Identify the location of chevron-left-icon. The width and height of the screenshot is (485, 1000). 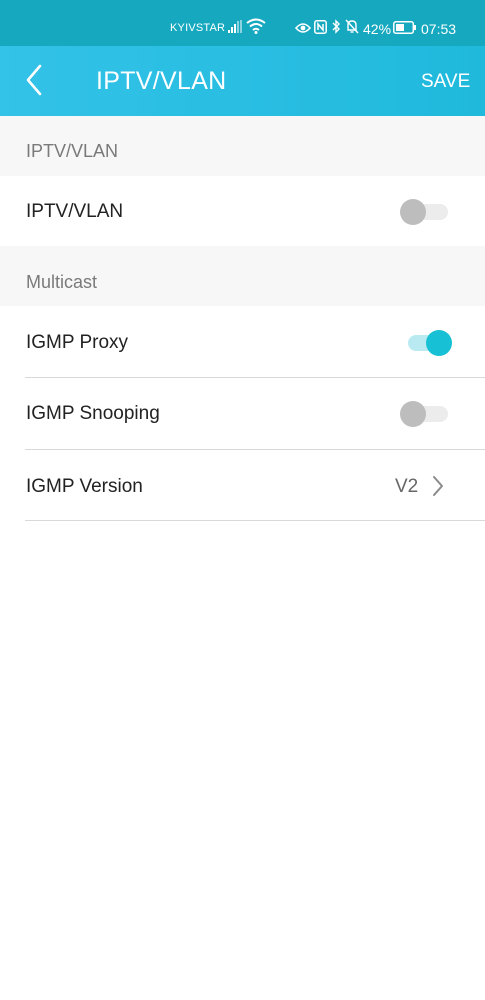
(34, 80).